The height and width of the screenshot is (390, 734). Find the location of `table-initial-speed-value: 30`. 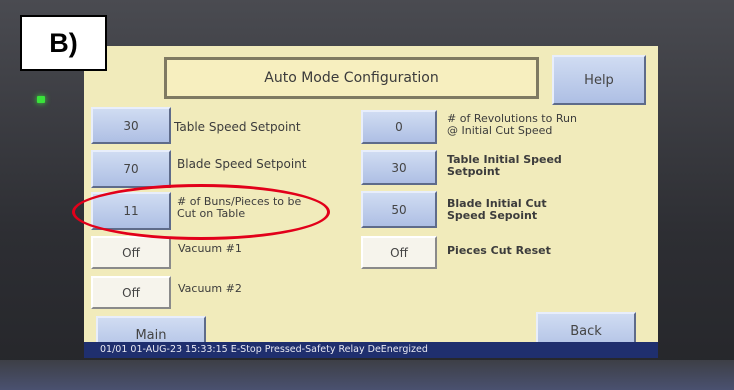

table-initial-speed-value: 30 is located at coordinates (399, 167).